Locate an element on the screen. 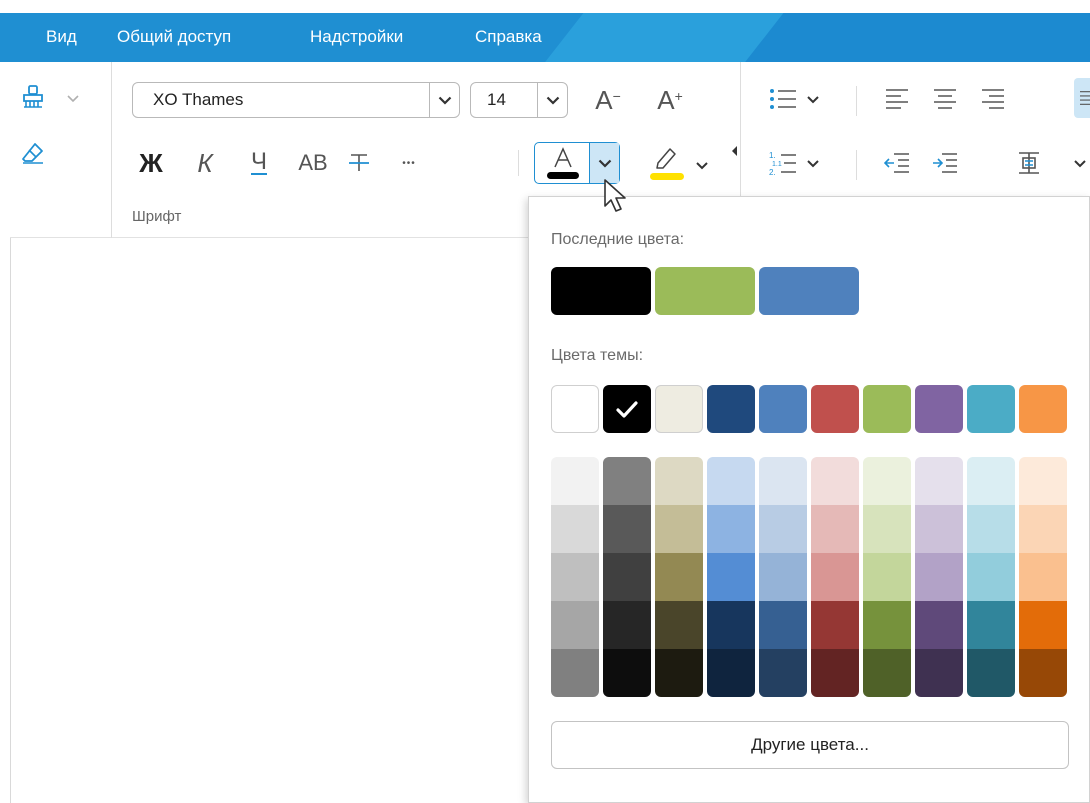  bold-button: Ж is located at coordinates (151, 163).